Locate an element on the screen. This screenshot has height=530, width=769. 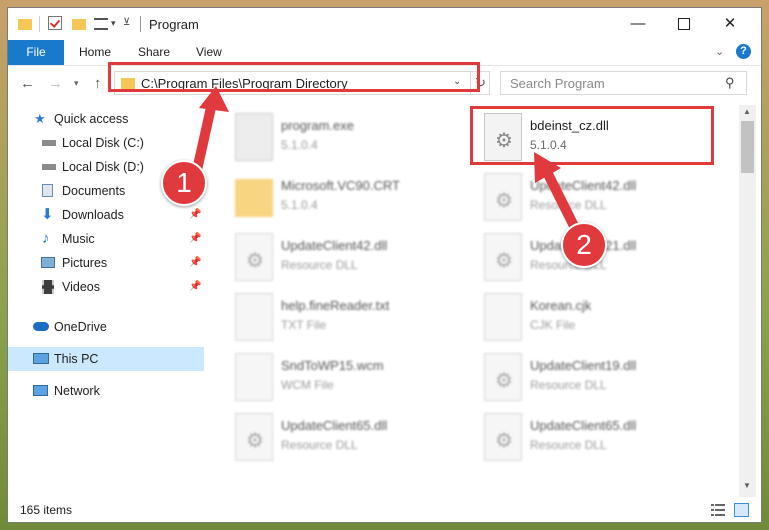
sidebar-item-label: Videos is located at coordinates (81, 287).